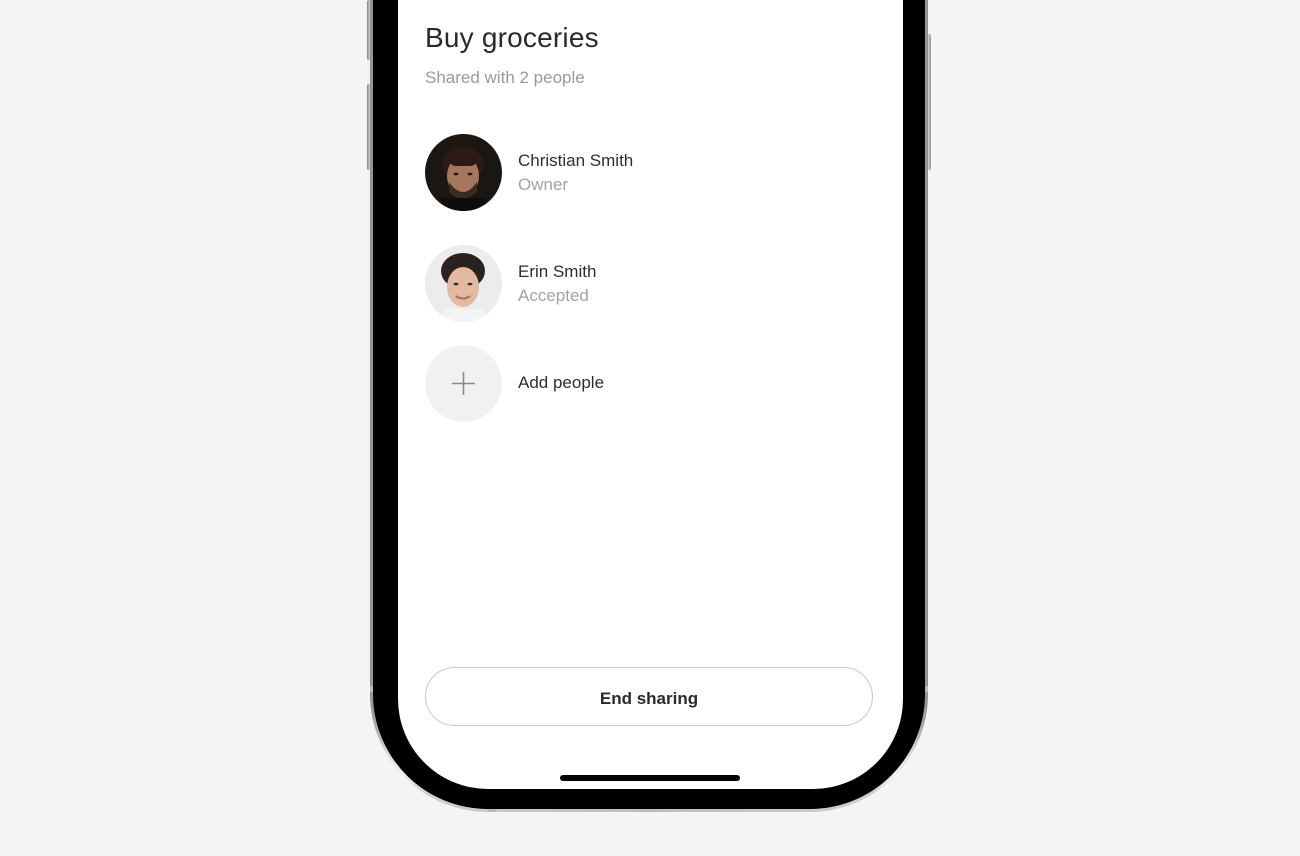 This screenshot has height=856, width=1300. I want to click on end-sharing-button: End sharing, so click(649, 696).